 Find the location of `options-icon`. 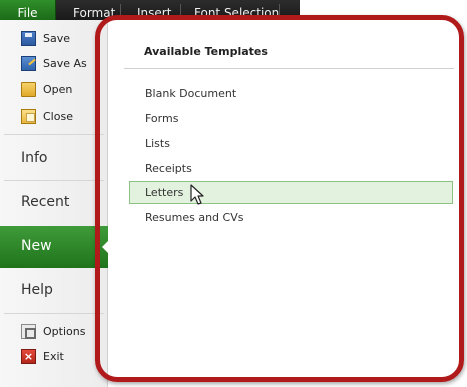

options-icon is located at coordinates (28, 331).